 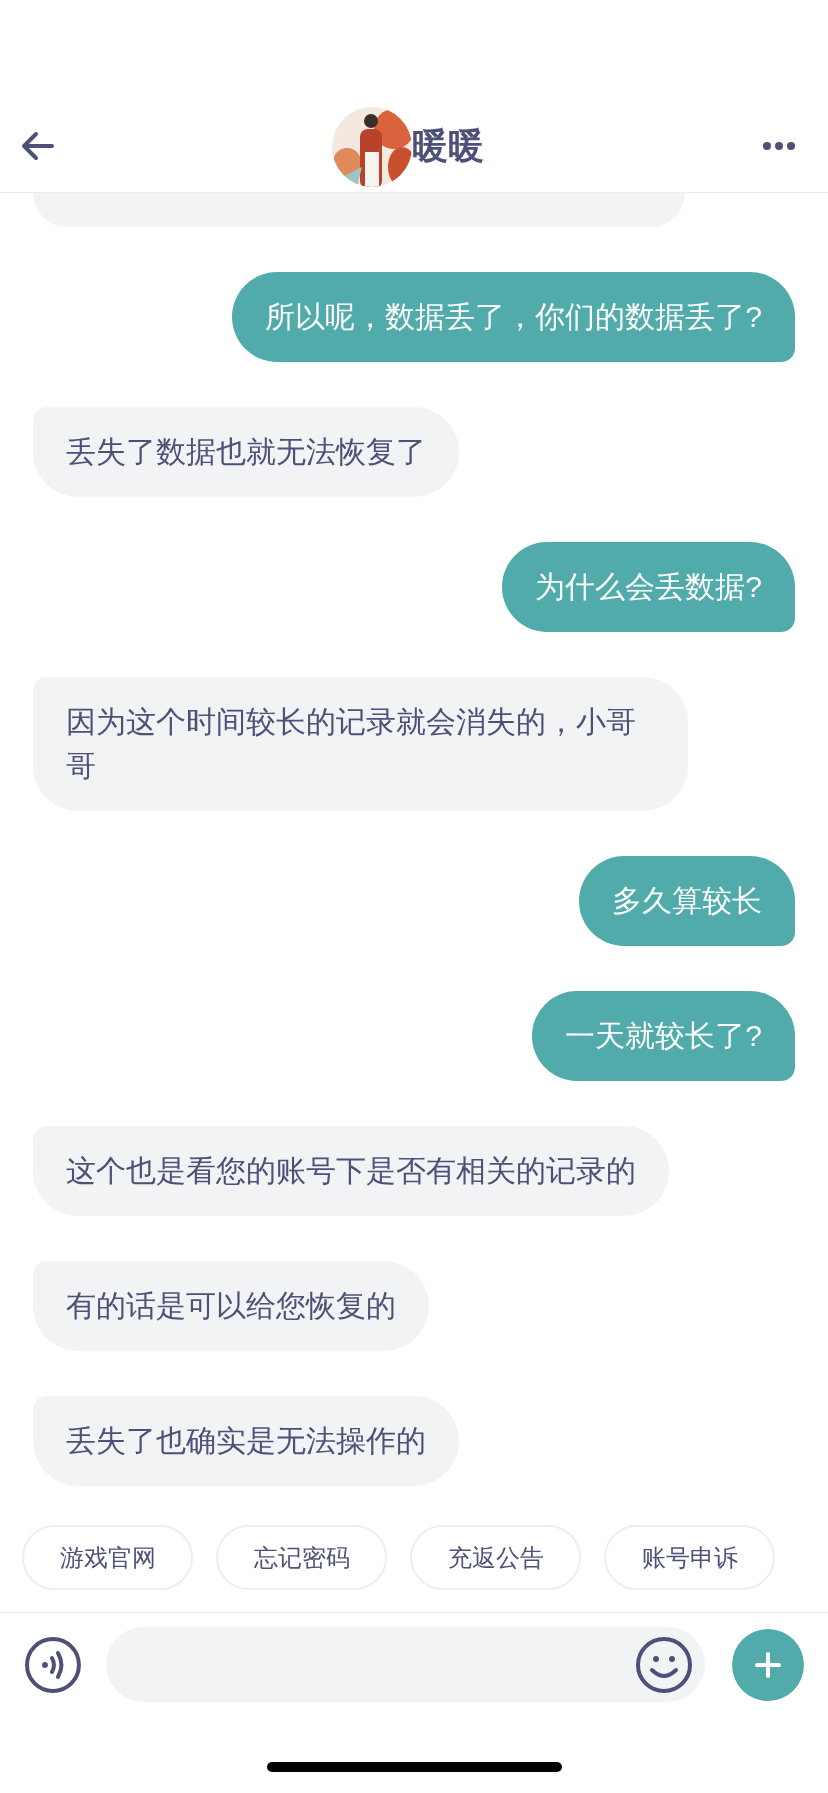 I want to click on message-bubble: 为什么会丢数据?, so click(x=648, y=587).